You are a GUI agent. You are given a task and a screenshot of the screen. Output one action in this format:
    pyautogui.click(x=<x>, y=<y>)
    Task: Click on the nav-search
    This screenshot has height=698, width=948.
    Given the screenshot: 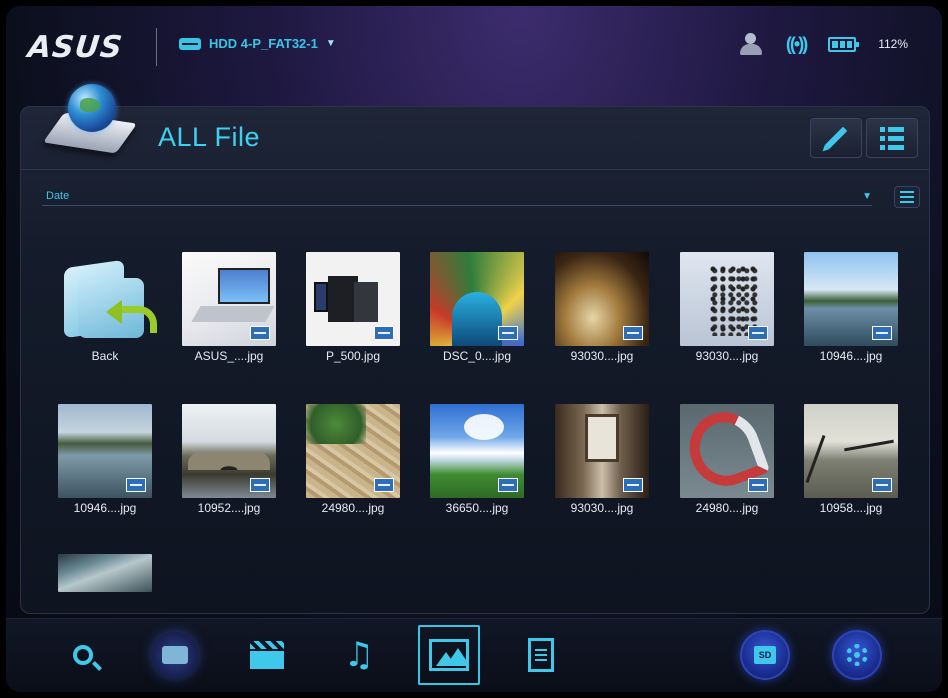 What is the action you would take?
    pyautogui.click(x=83, y=655)
    